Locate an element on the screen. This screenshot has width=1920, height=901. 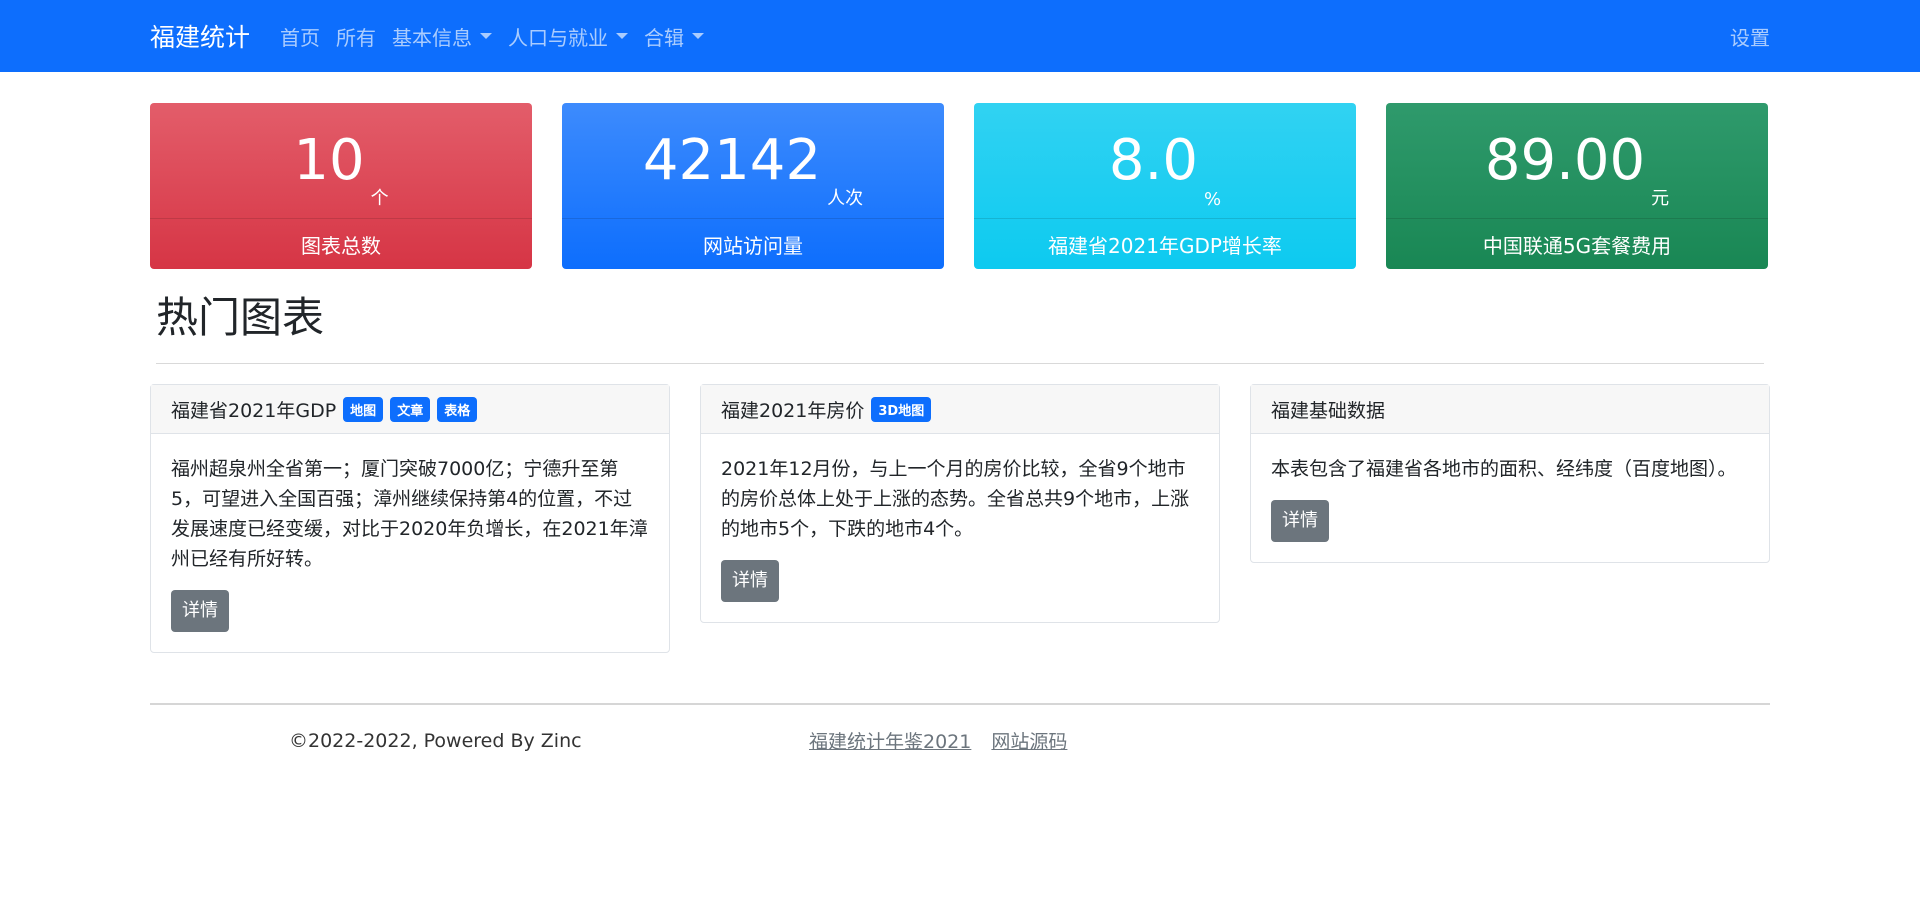
footer-divider is located at coordinates (960, 704).